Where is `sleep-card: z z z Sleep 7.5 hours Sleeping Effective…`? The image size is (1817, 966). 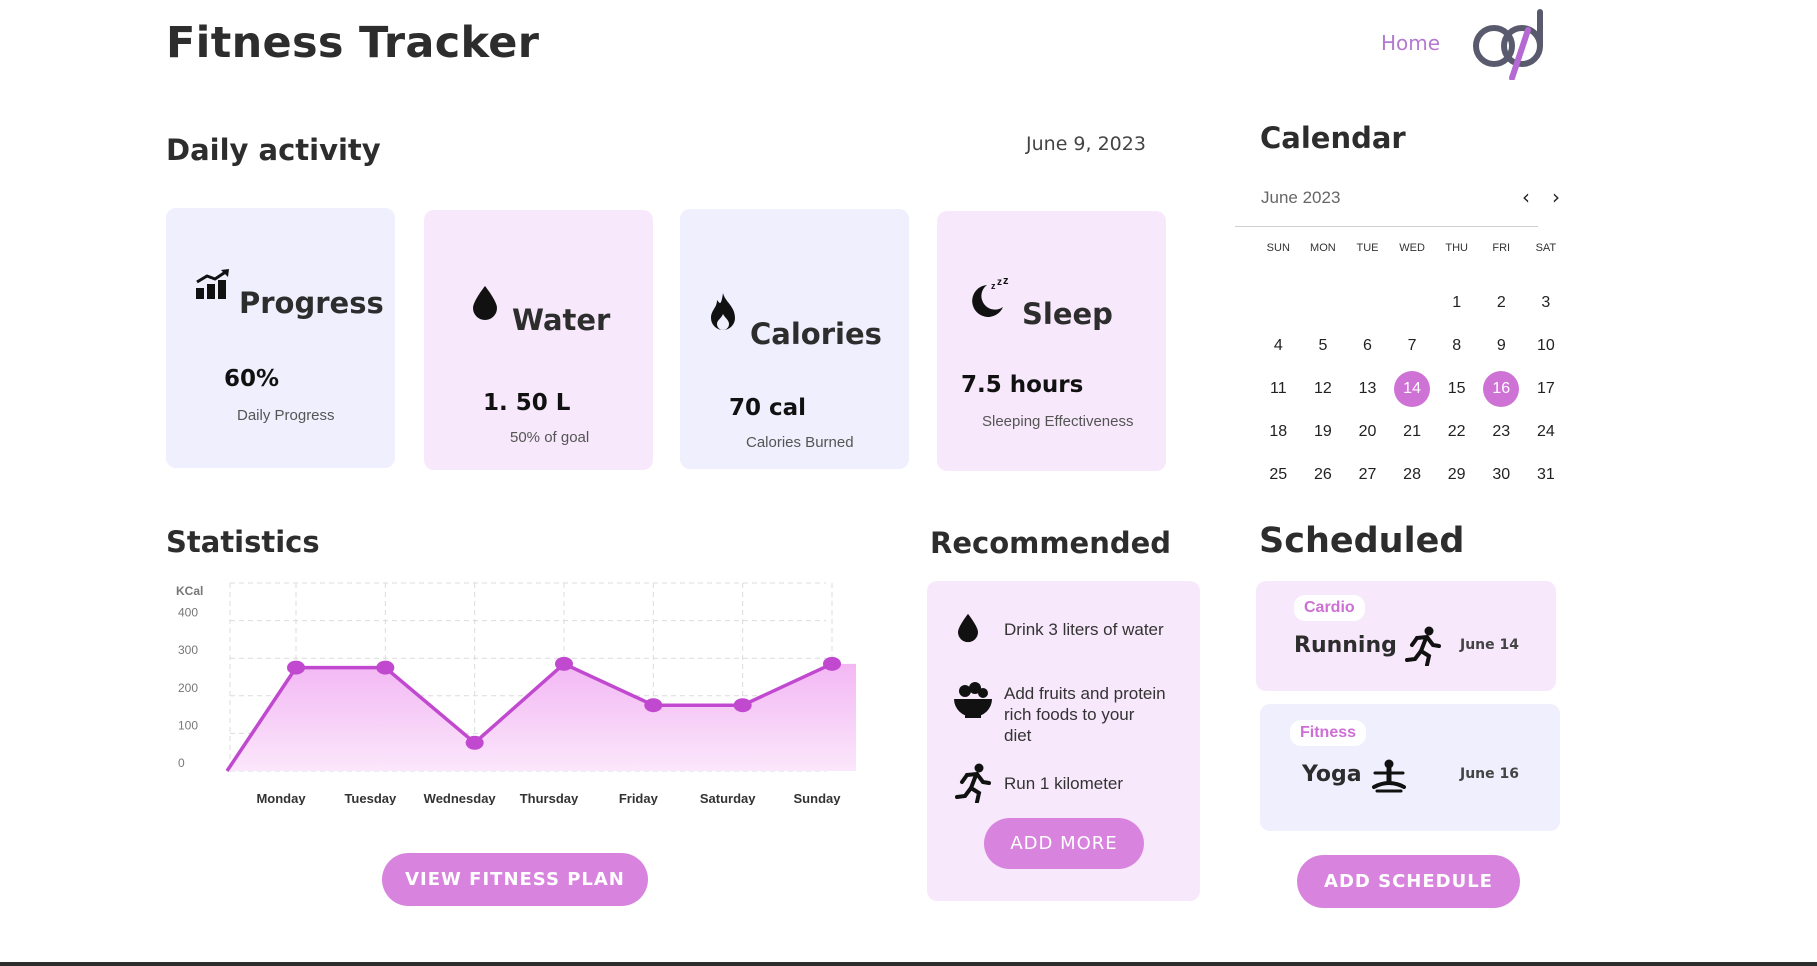 sleep-card: z z z Sleep 7.5 hours Sleeping Effective… is located at coordinates (1051, 341).